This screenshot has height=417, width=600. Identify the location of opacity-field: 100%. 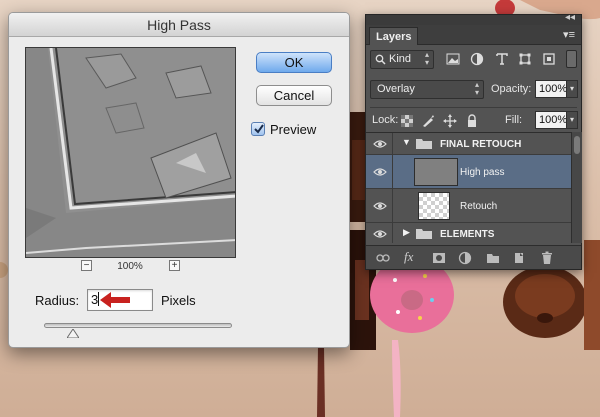
(551, 89).